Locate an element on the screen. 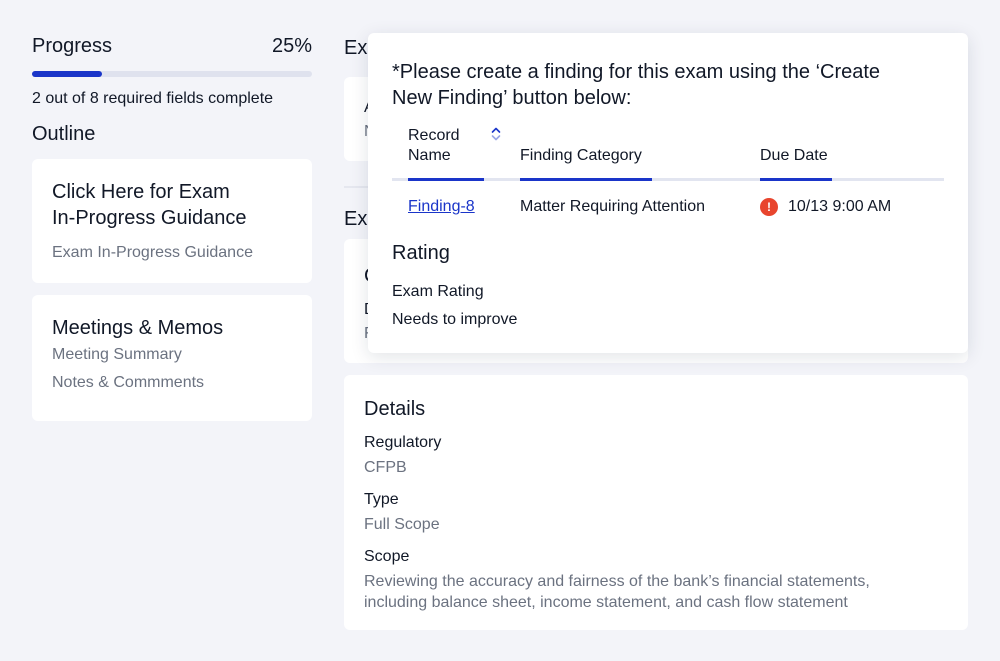 This screenshot has height=661, width=1000. exclamation-icon: ! is located at coordinates (769, 207).